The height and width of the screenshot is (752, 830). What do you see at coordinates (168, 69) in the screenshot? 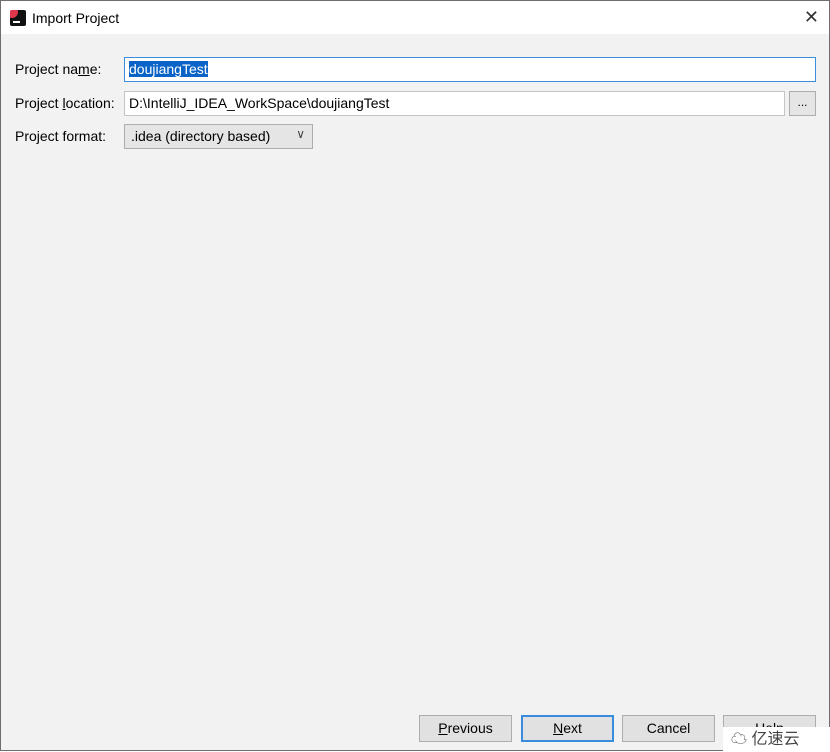
I see `project-name-value: doujiangTest` at bounding box center [168, 69].